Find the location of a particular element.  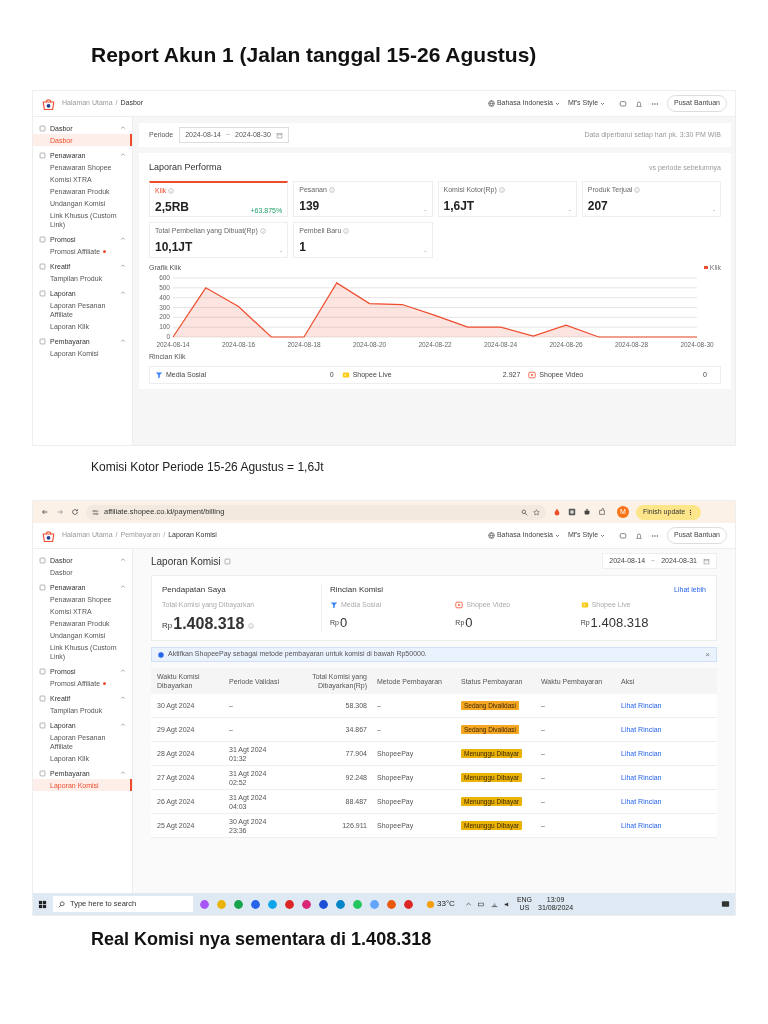

source-amount: 1.408.318 is located at coordinates (619, 622).